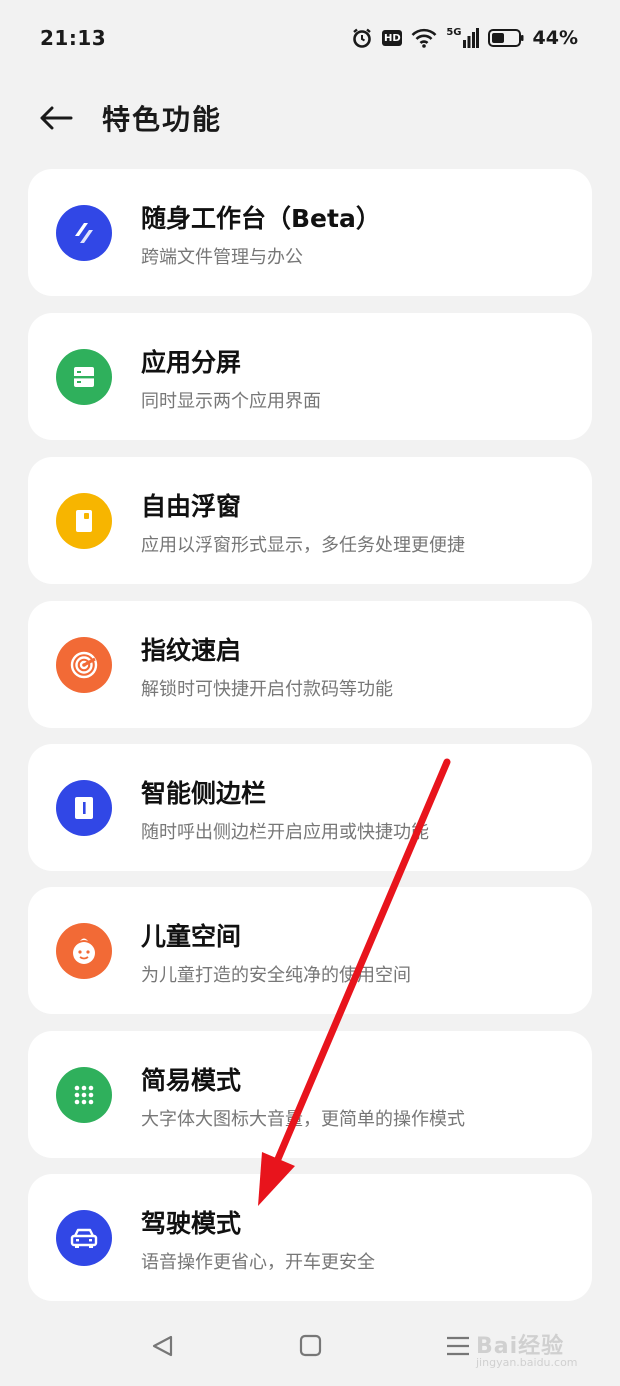  Describe the element at coordinates (310, 118) in the screenshot. I see `page-header: 特色功能` at that location.